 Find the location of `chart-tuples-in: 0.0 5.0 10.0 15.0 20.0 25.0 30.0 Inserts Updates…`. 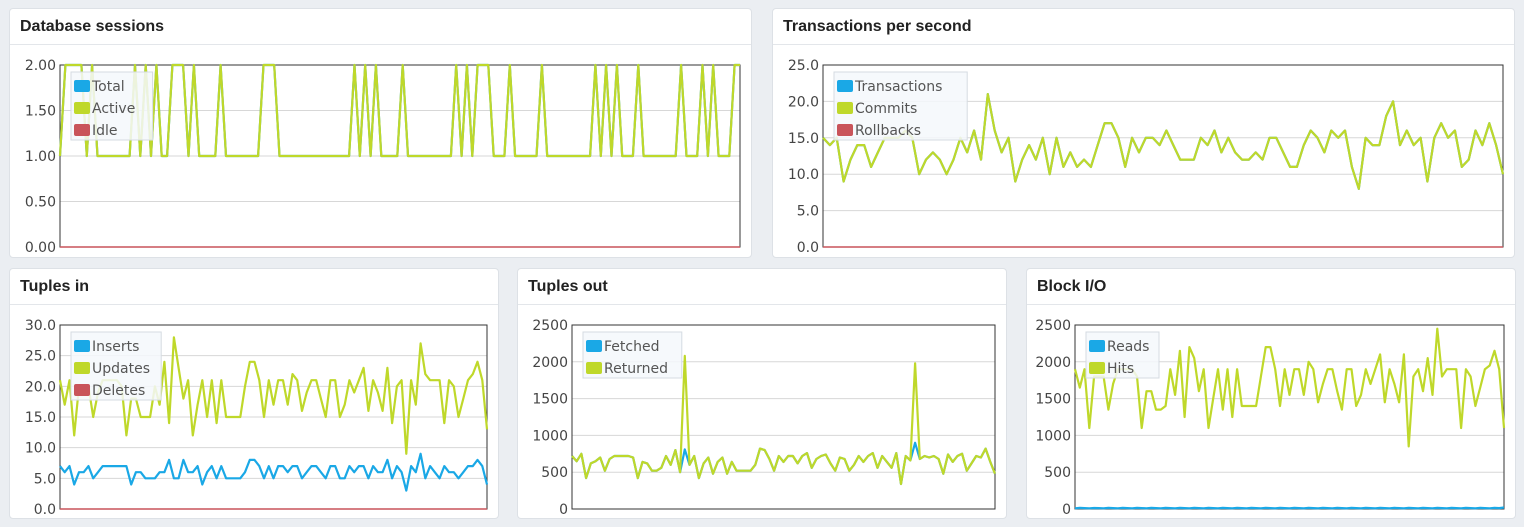

chart-tuples-in: 0.0 5.0 10.0 15.0 20.0 25.0 30.0 Inserts Updates… is located at coordinates (257, 418).